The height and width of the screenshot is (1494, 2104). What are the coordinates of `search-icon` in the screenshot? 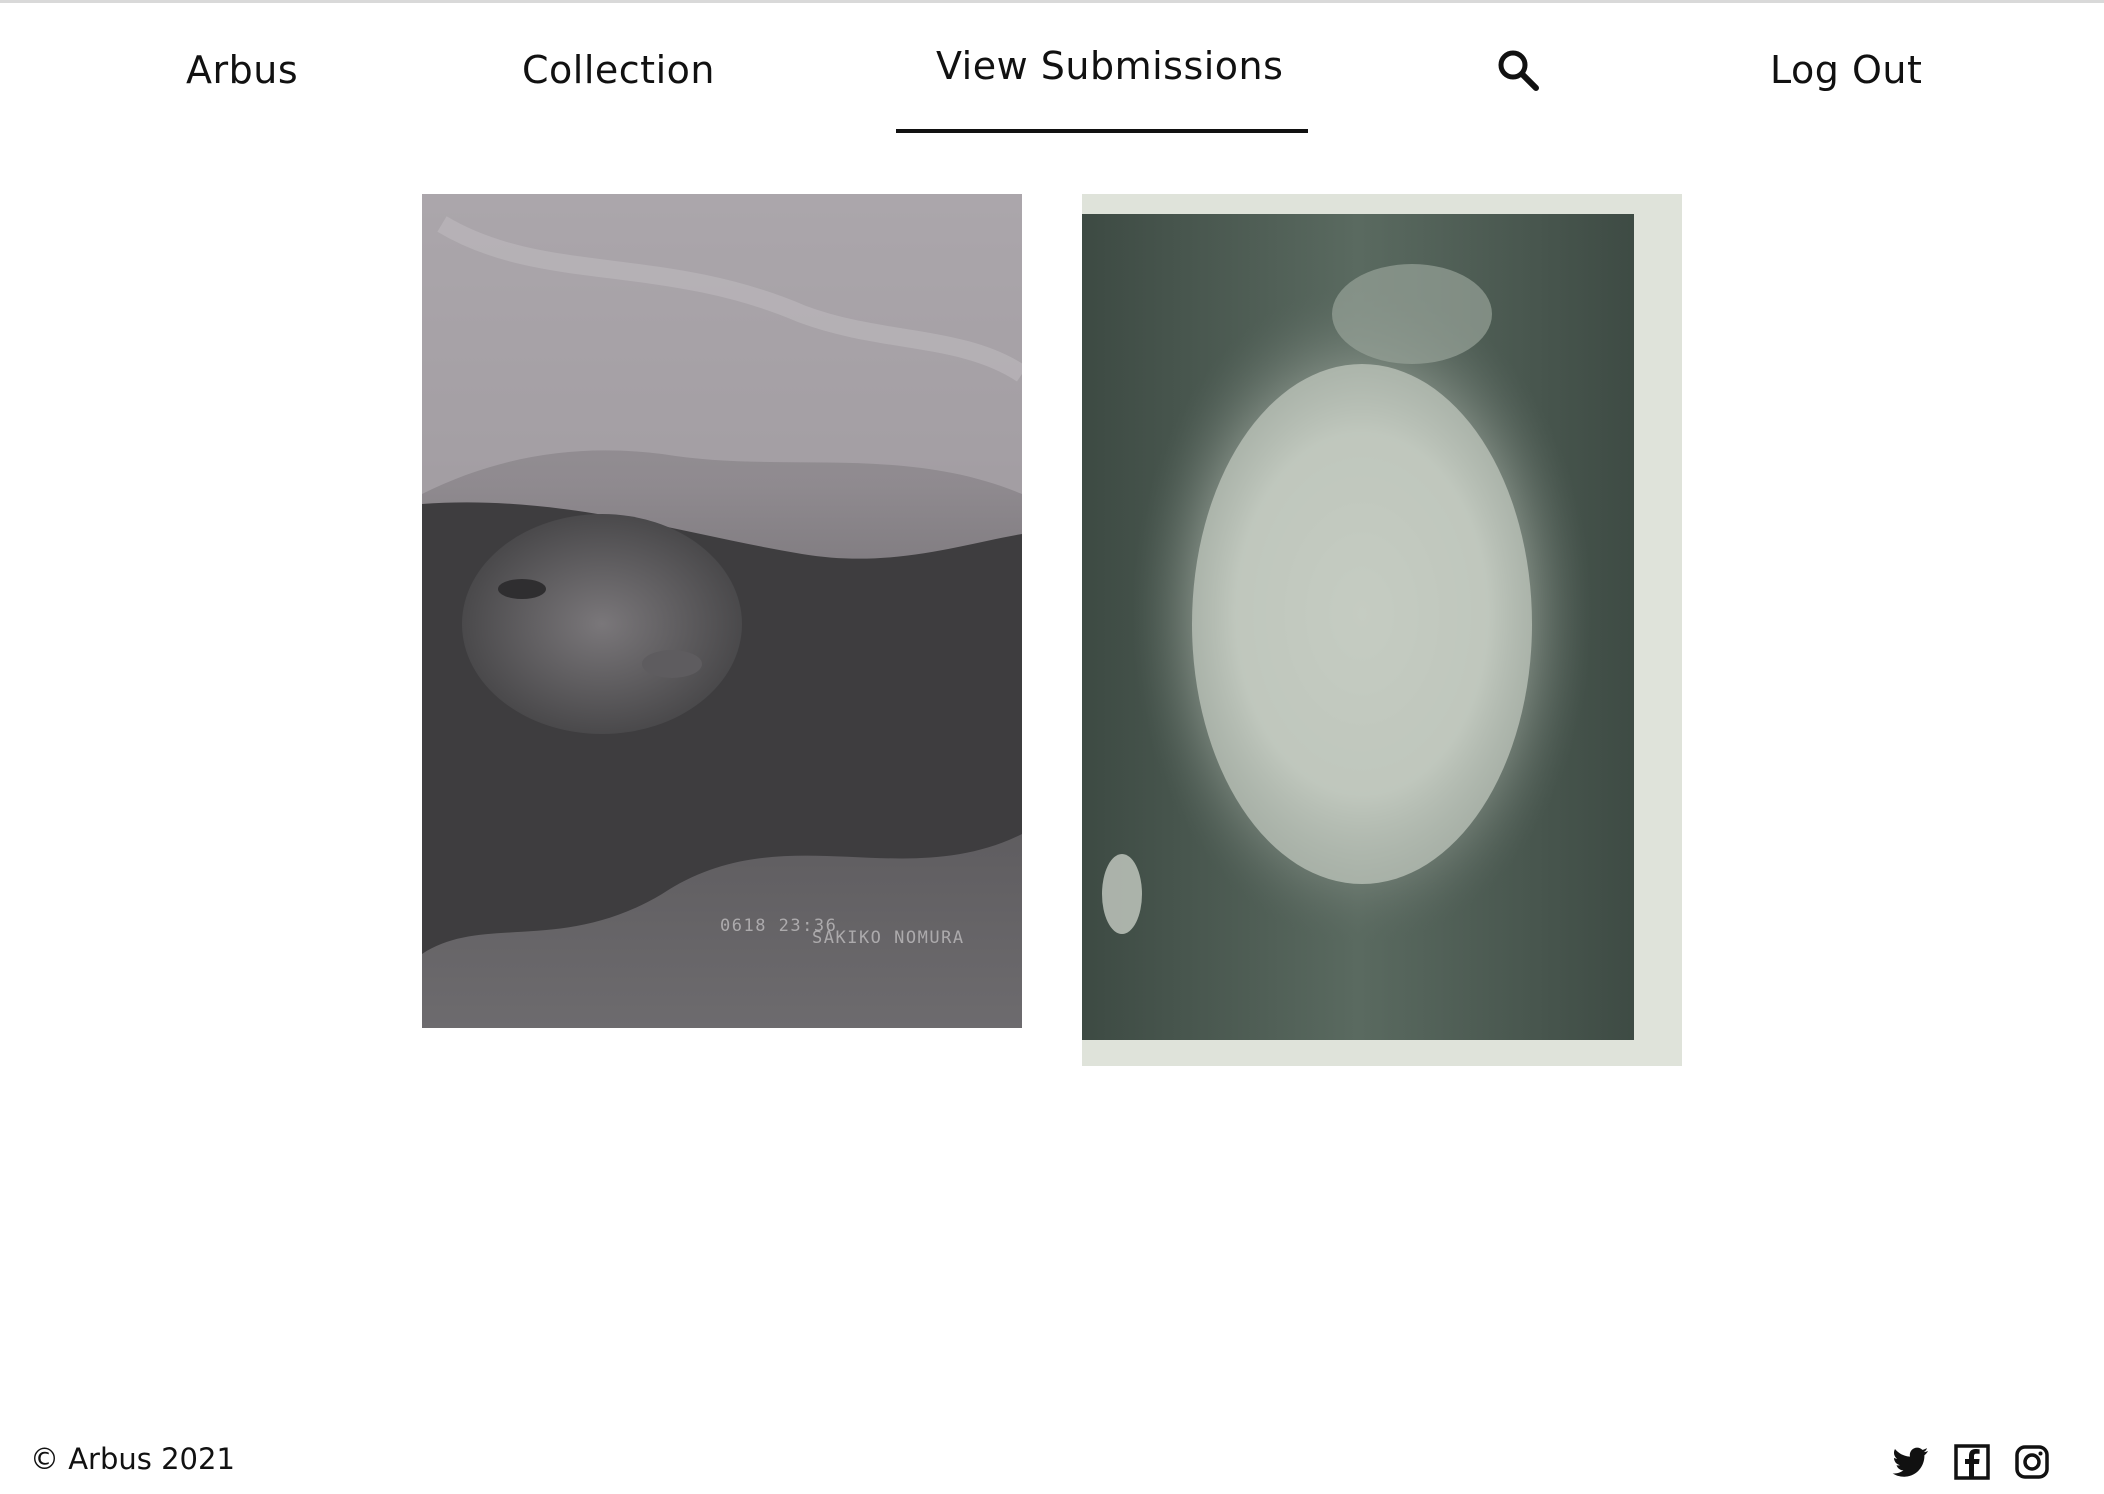 It's located at (1518, 70).